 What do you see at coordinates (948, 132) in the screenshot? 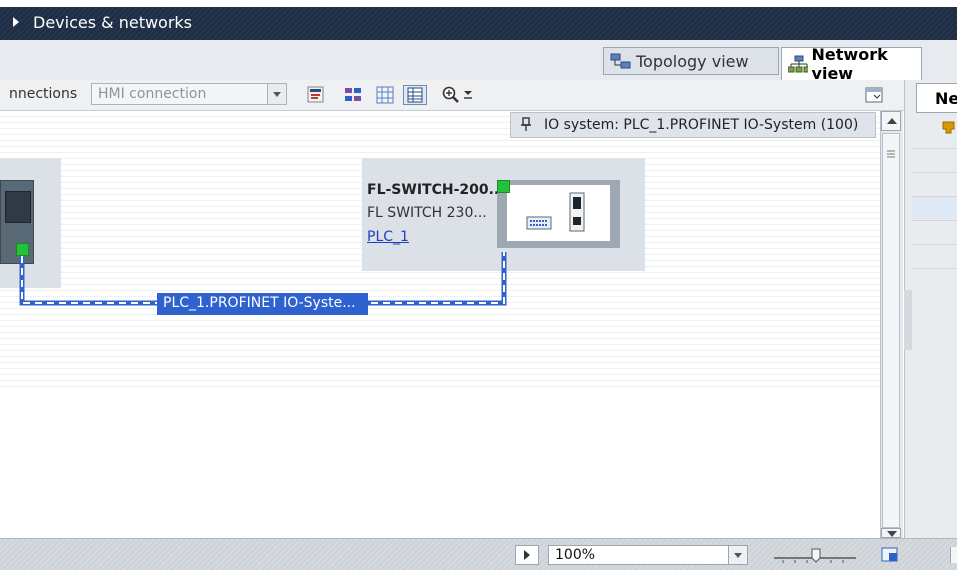
I see `ethernet-port-icon` at bounding box center [948, 132].